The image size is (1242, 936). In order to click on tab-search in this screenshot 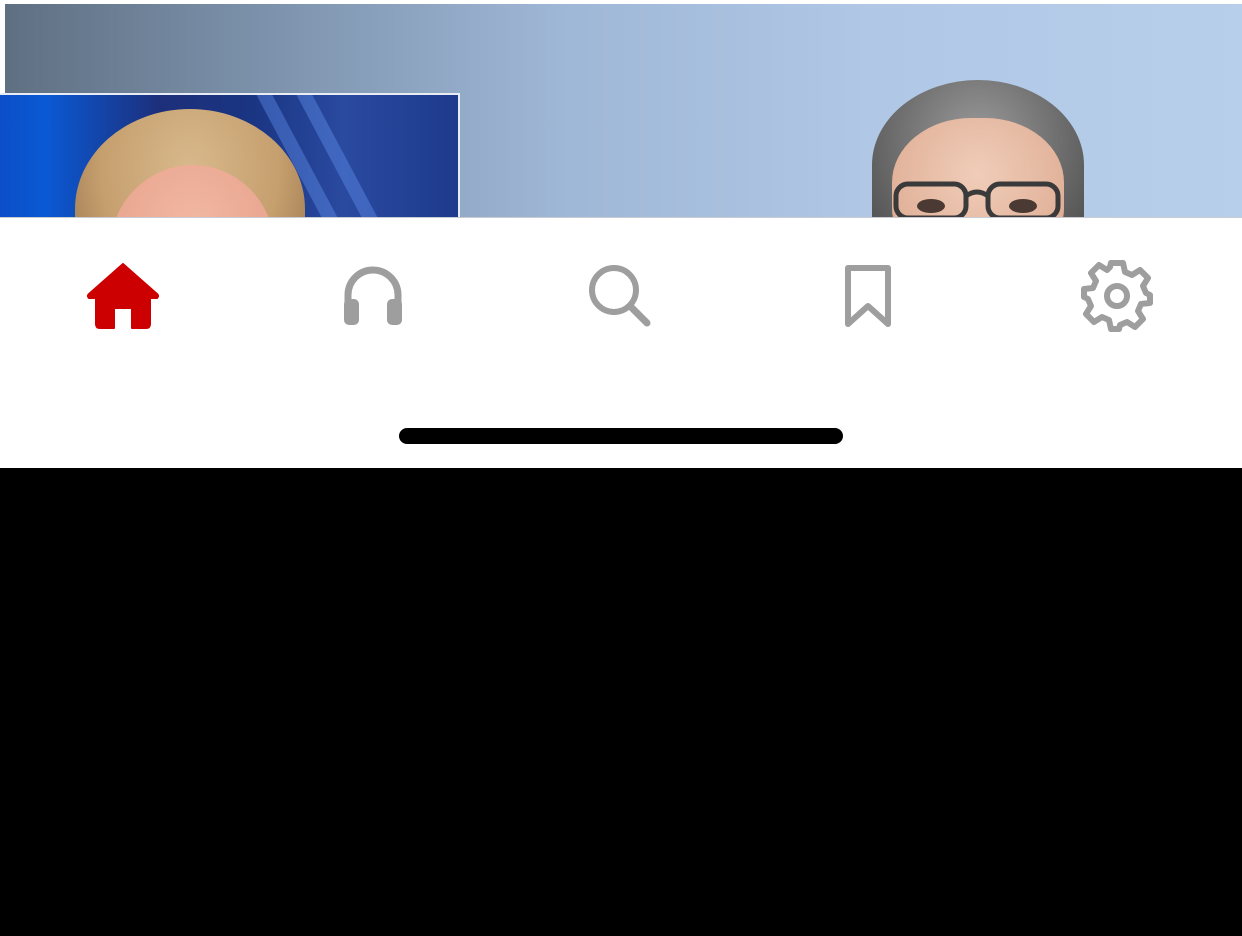, I will do `click(620, 296)`.